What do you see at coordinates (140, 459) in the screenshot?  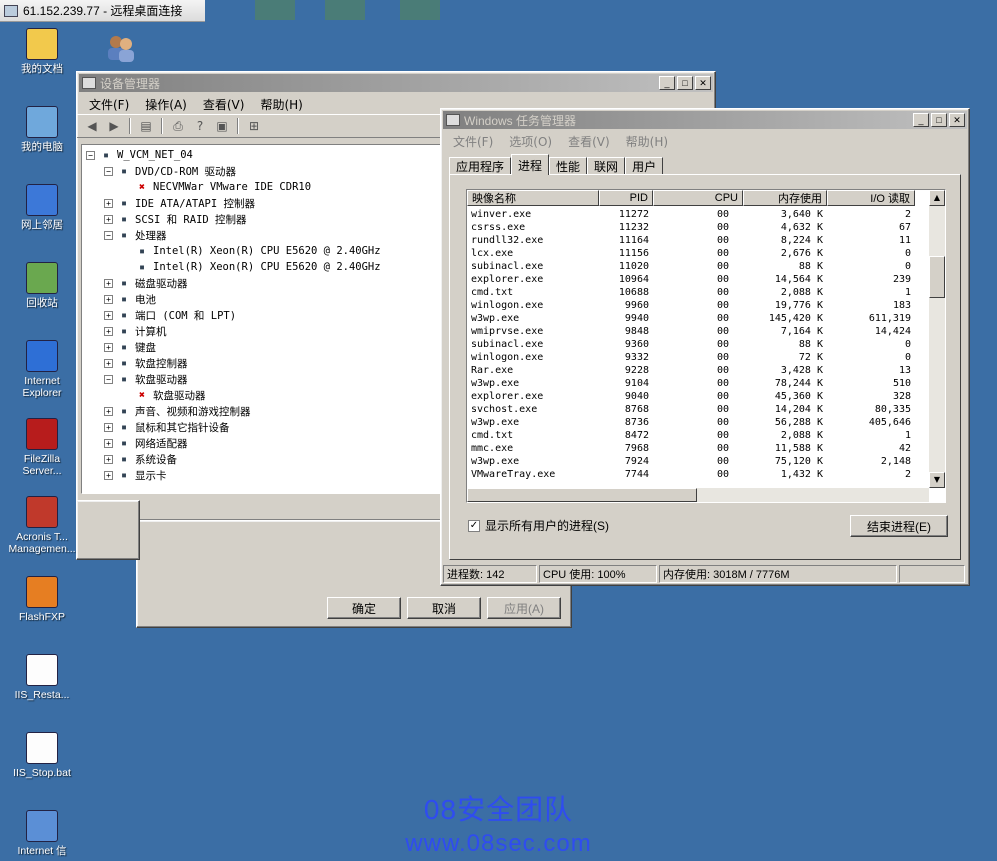 I see `tree-node: + ▪ 系统设备` at bounding box center [140, 459].